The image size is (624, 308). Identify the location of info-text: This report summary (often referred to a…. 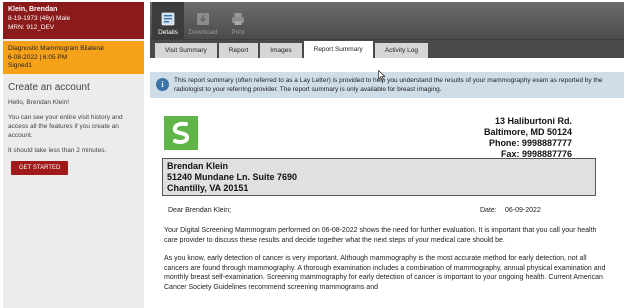
(388, 85).